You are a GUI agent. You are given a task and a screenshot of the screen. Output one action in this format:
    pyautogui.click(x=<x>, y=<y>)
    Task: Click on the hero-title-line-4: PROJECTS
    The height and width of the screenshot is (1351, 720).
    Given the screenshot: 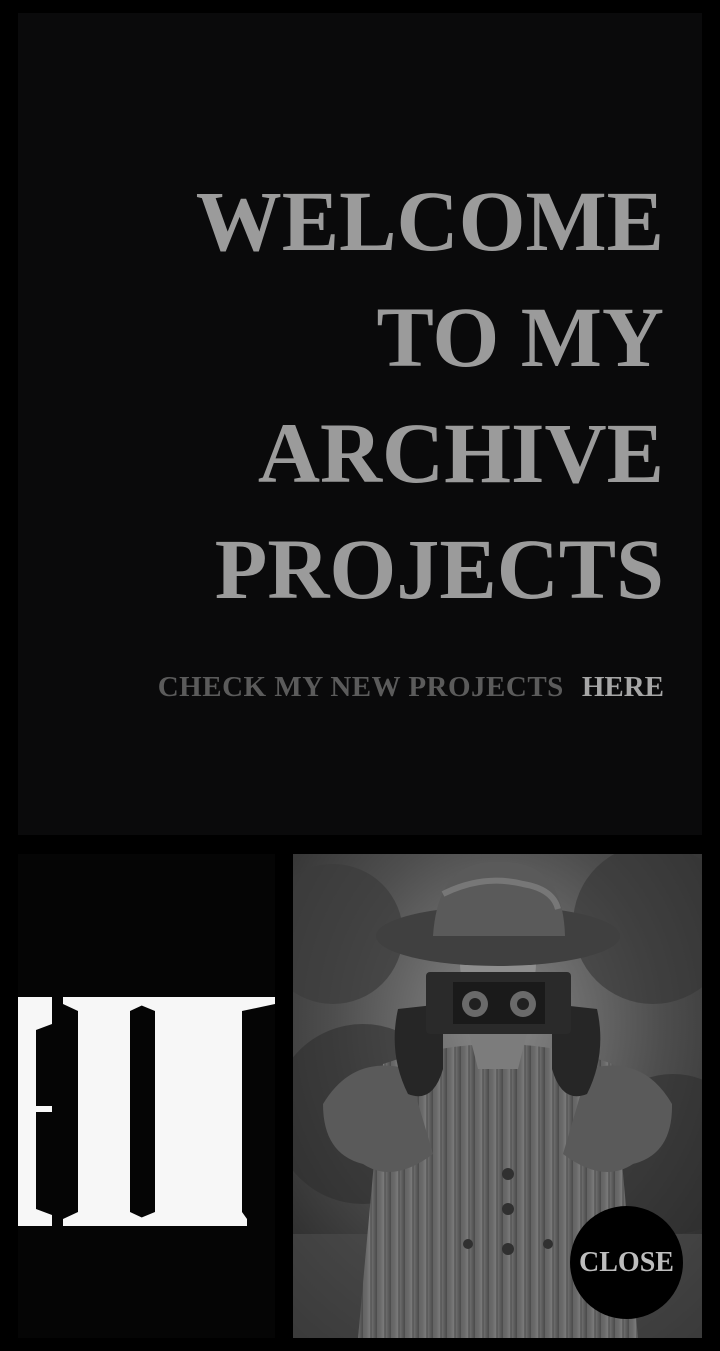 What is the action you would take?
    pyautogui.click(x=439, y=569)
    